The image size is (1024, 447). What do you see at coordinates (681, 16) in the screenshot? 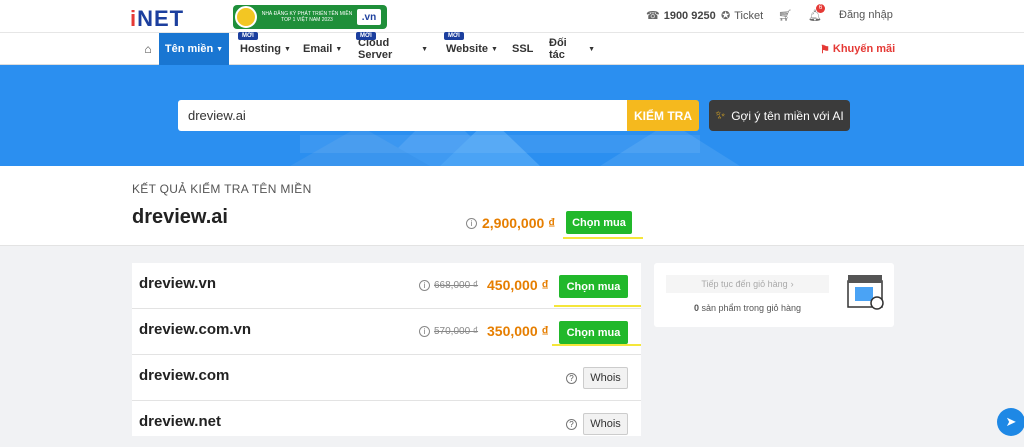
I see `phone-link: ☎ 1900 9250` at bounding box center [681, 16].